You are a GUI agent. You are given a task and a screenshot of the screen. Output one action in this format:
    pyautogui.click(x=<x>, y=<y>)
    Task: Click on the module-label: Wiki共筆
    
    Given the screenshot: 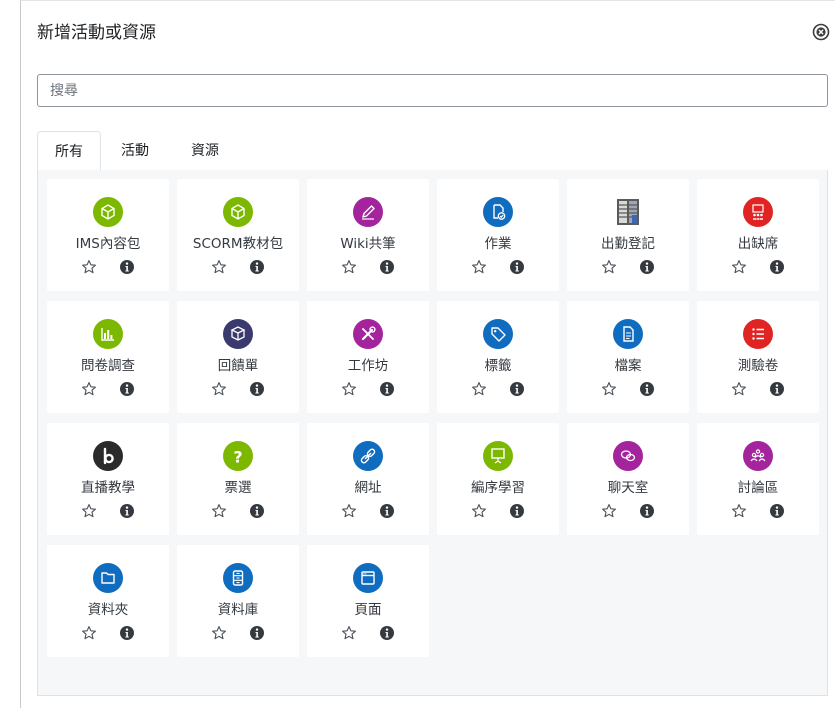 What is the action you would take?
    pyautogui.click(x=368, y=244)
    